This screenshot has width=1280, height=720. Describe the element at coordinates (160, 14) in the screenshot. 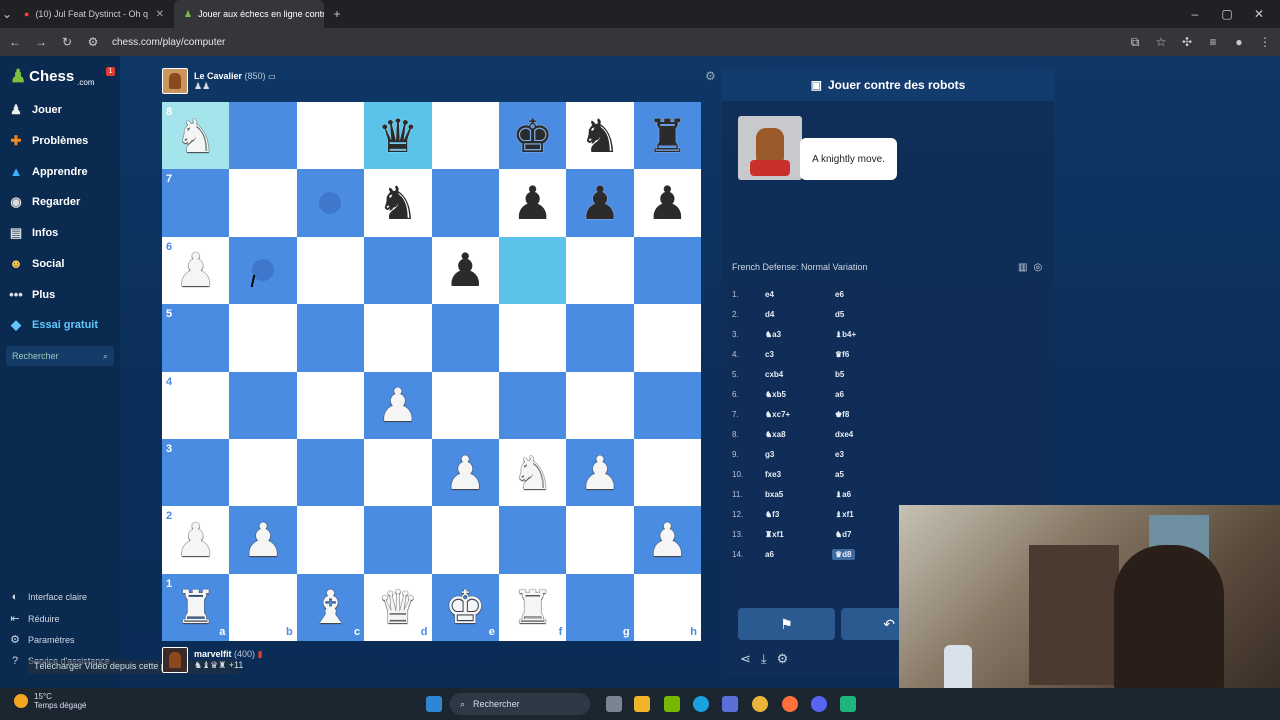

I see `close-icon: ✕` at that location.